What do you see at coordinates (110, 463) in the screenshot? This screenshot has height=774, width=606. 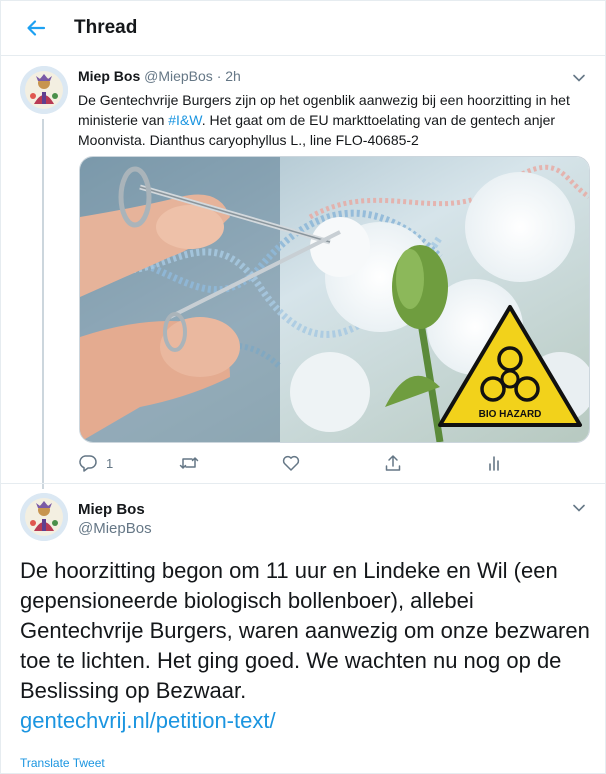 I see `reply-count: 1` at bounding box center [110, 463].